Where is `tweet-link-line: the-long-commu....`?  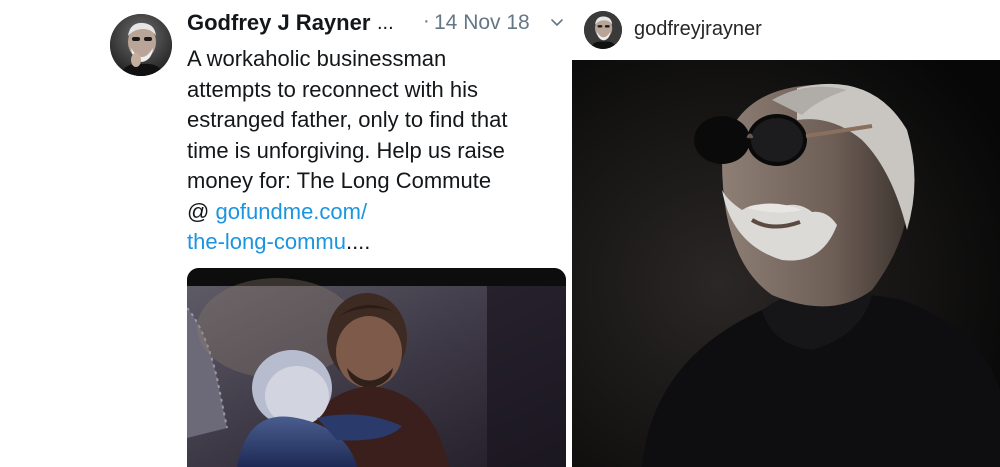
tweet-link-line: the-long-commu.... is located at coordinates (379, 242).